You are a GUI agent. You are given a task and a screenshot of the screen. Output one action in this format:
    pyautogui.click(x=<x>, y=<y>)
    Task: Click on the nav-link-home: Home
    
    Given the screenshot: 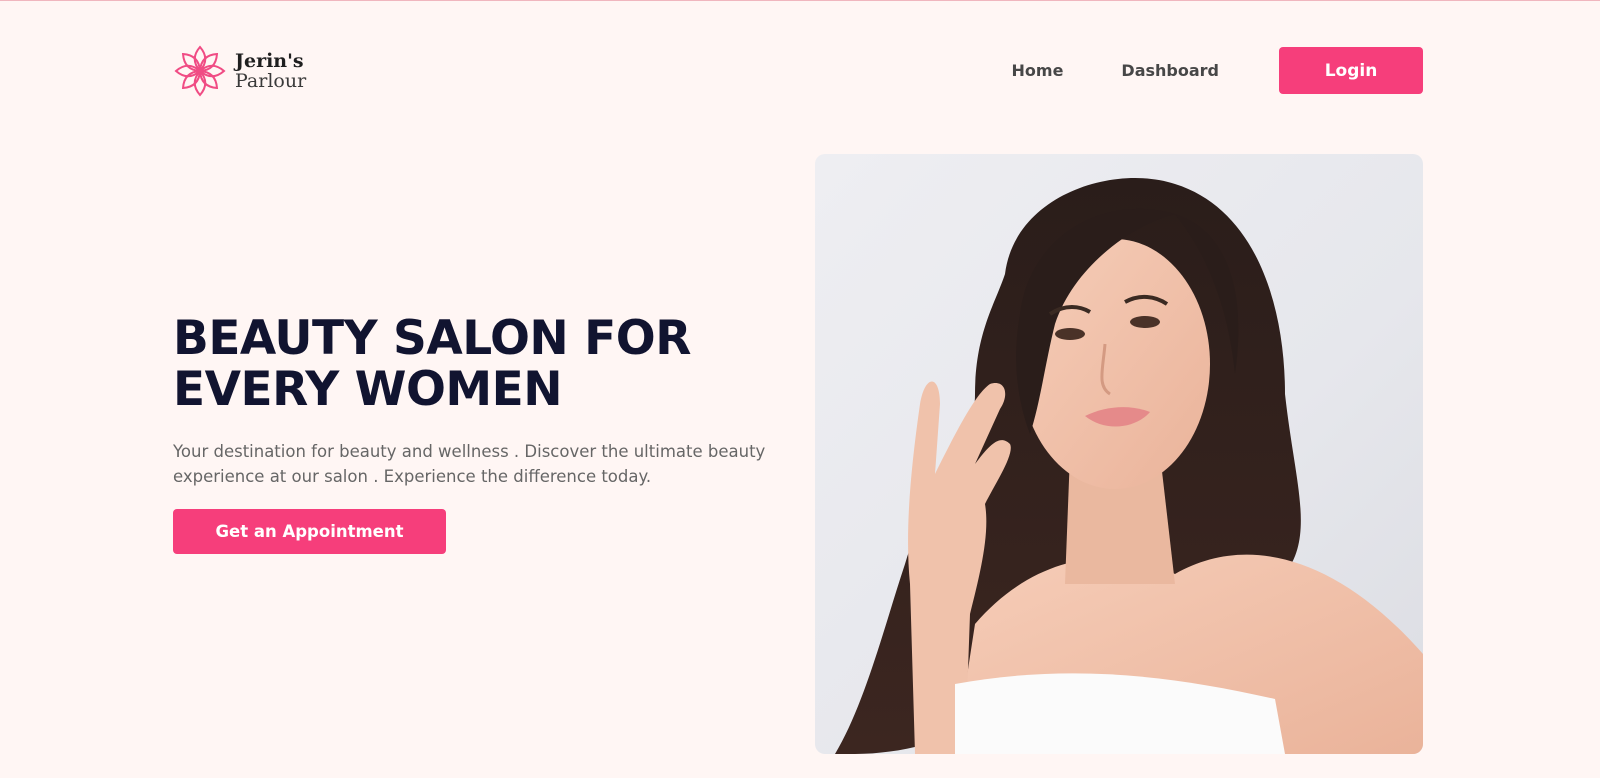 What is the action you would take?
    pyautogui.click(x=1038, y=70)
    